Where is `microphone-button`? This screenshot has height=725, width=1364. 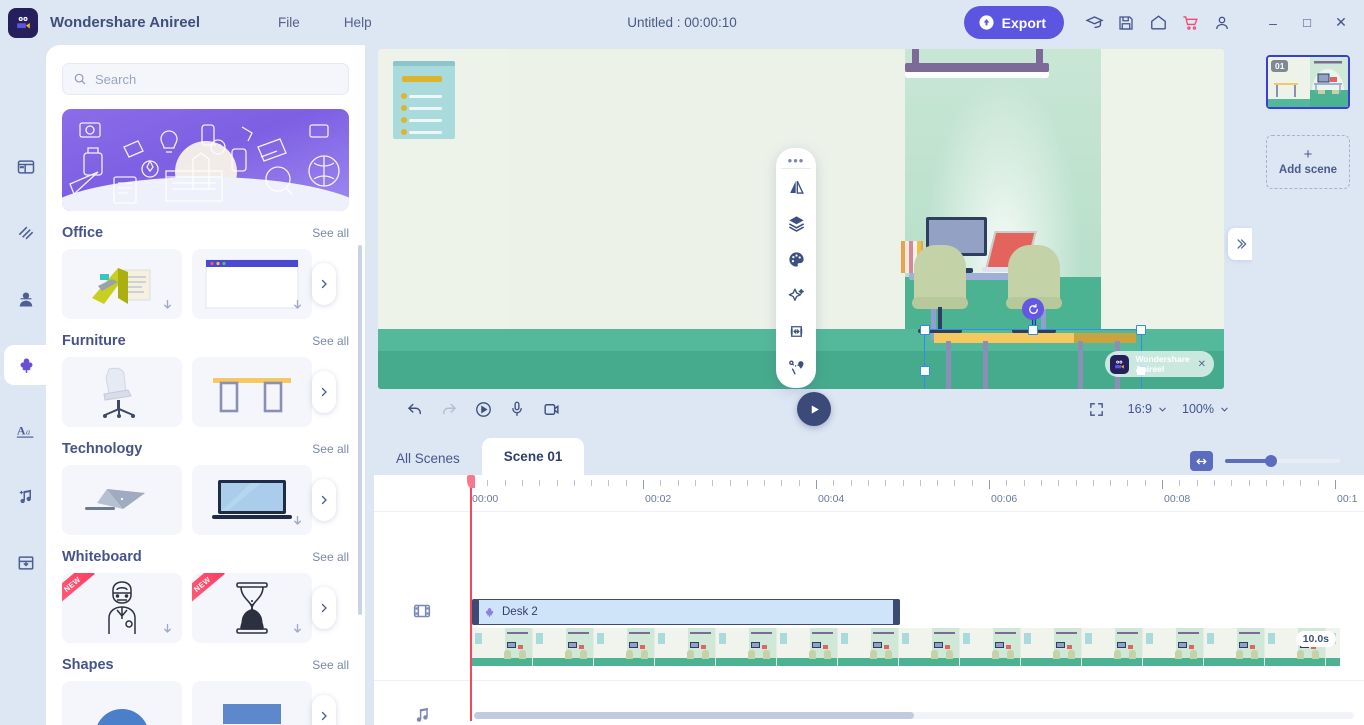 microphone-button is located at coordinates (517, 409).